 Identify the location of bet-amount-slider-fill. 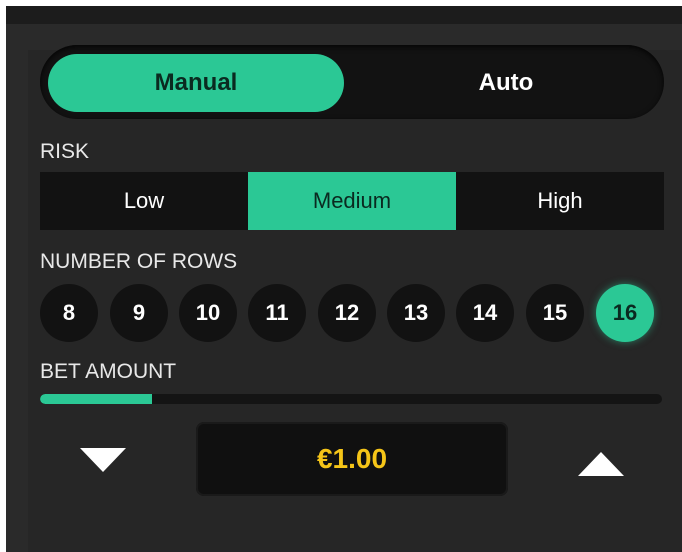
(96, 399).